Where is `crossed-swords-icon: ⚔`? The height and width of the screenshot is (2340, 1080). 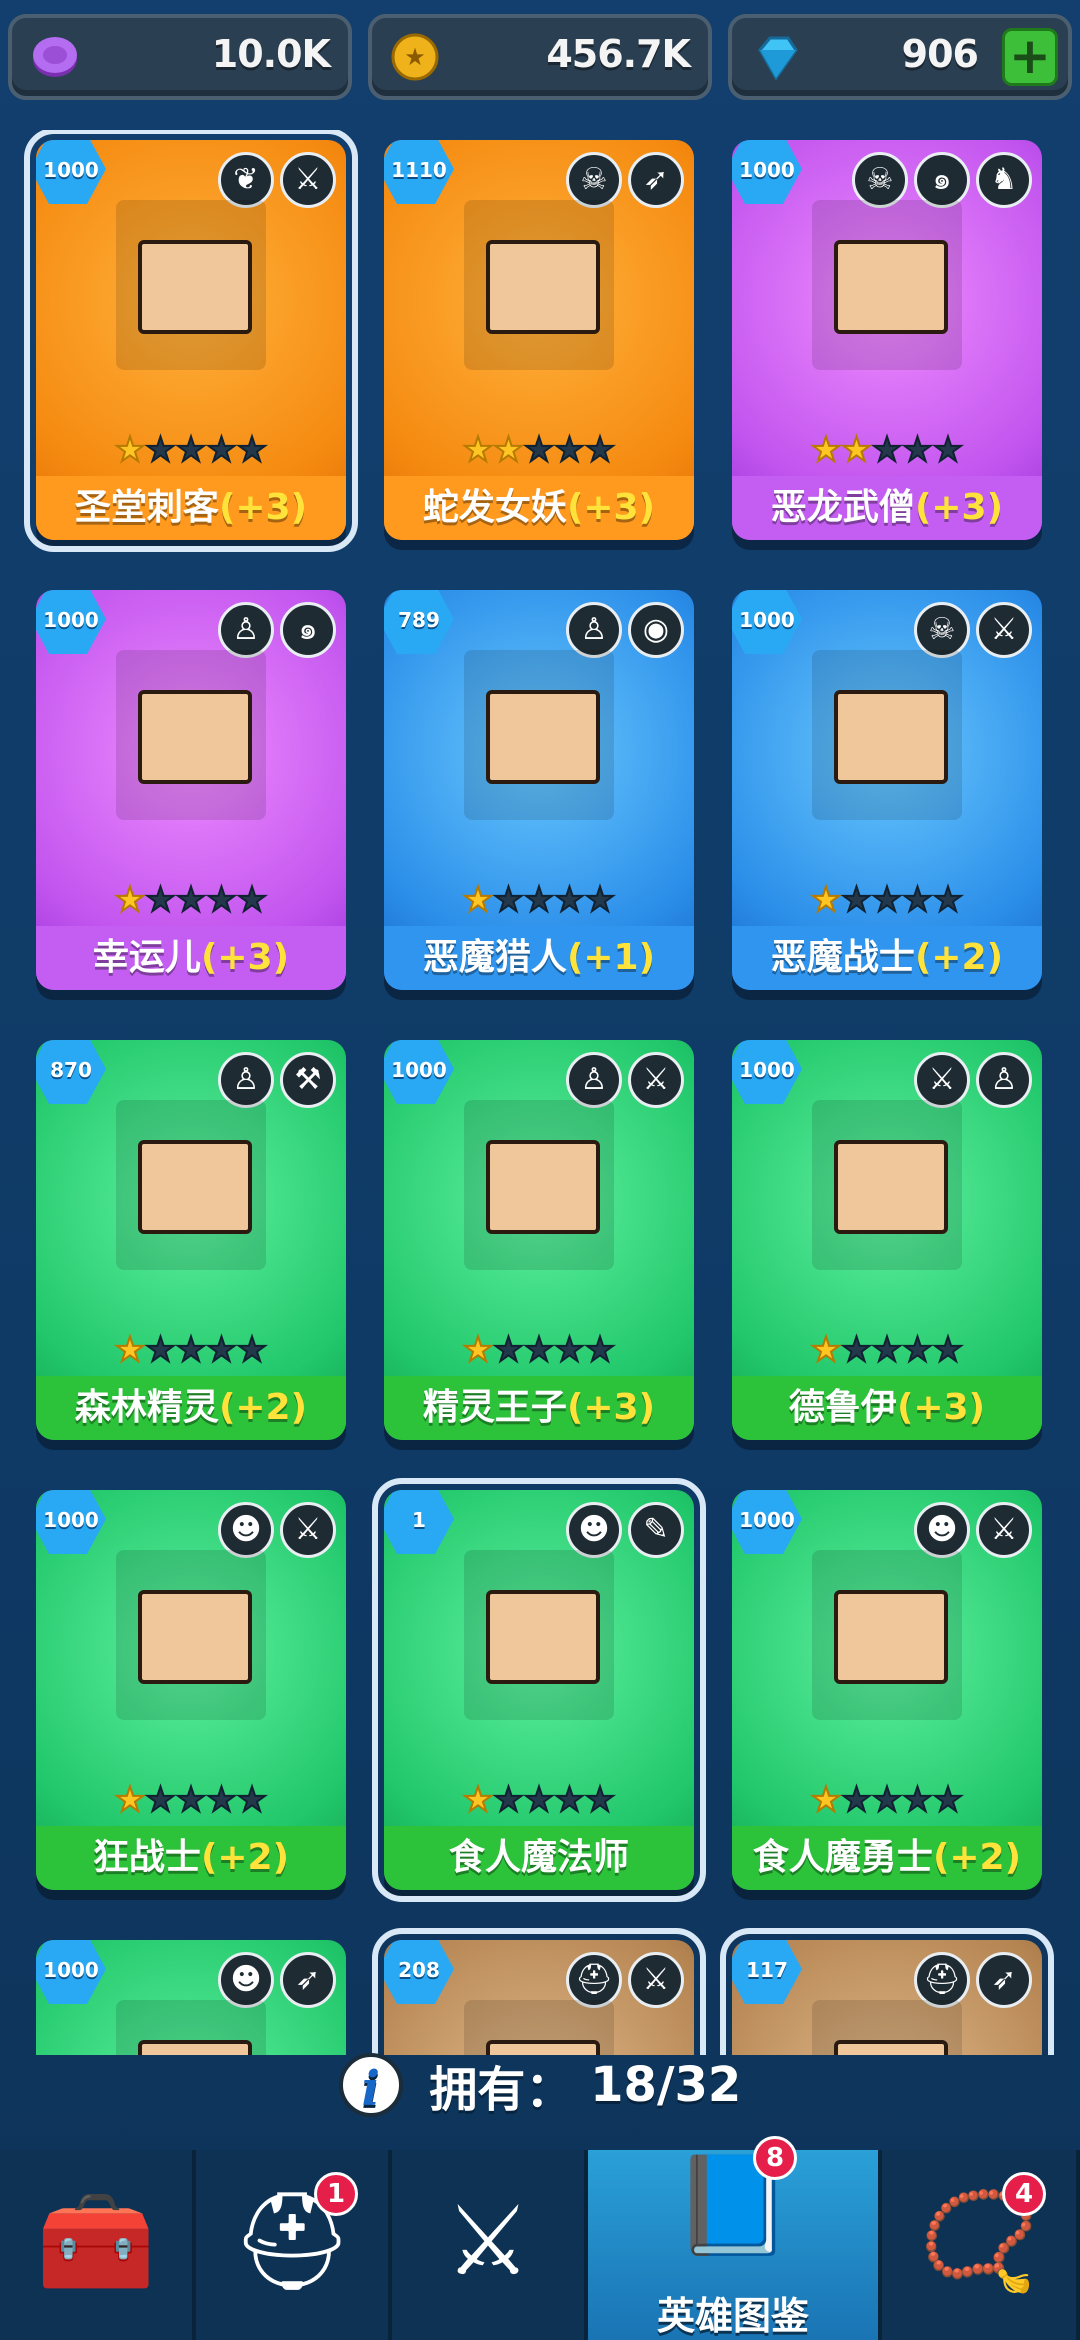
crossed-swords-icon: ⚔ is located at coordinates (488, 2241).